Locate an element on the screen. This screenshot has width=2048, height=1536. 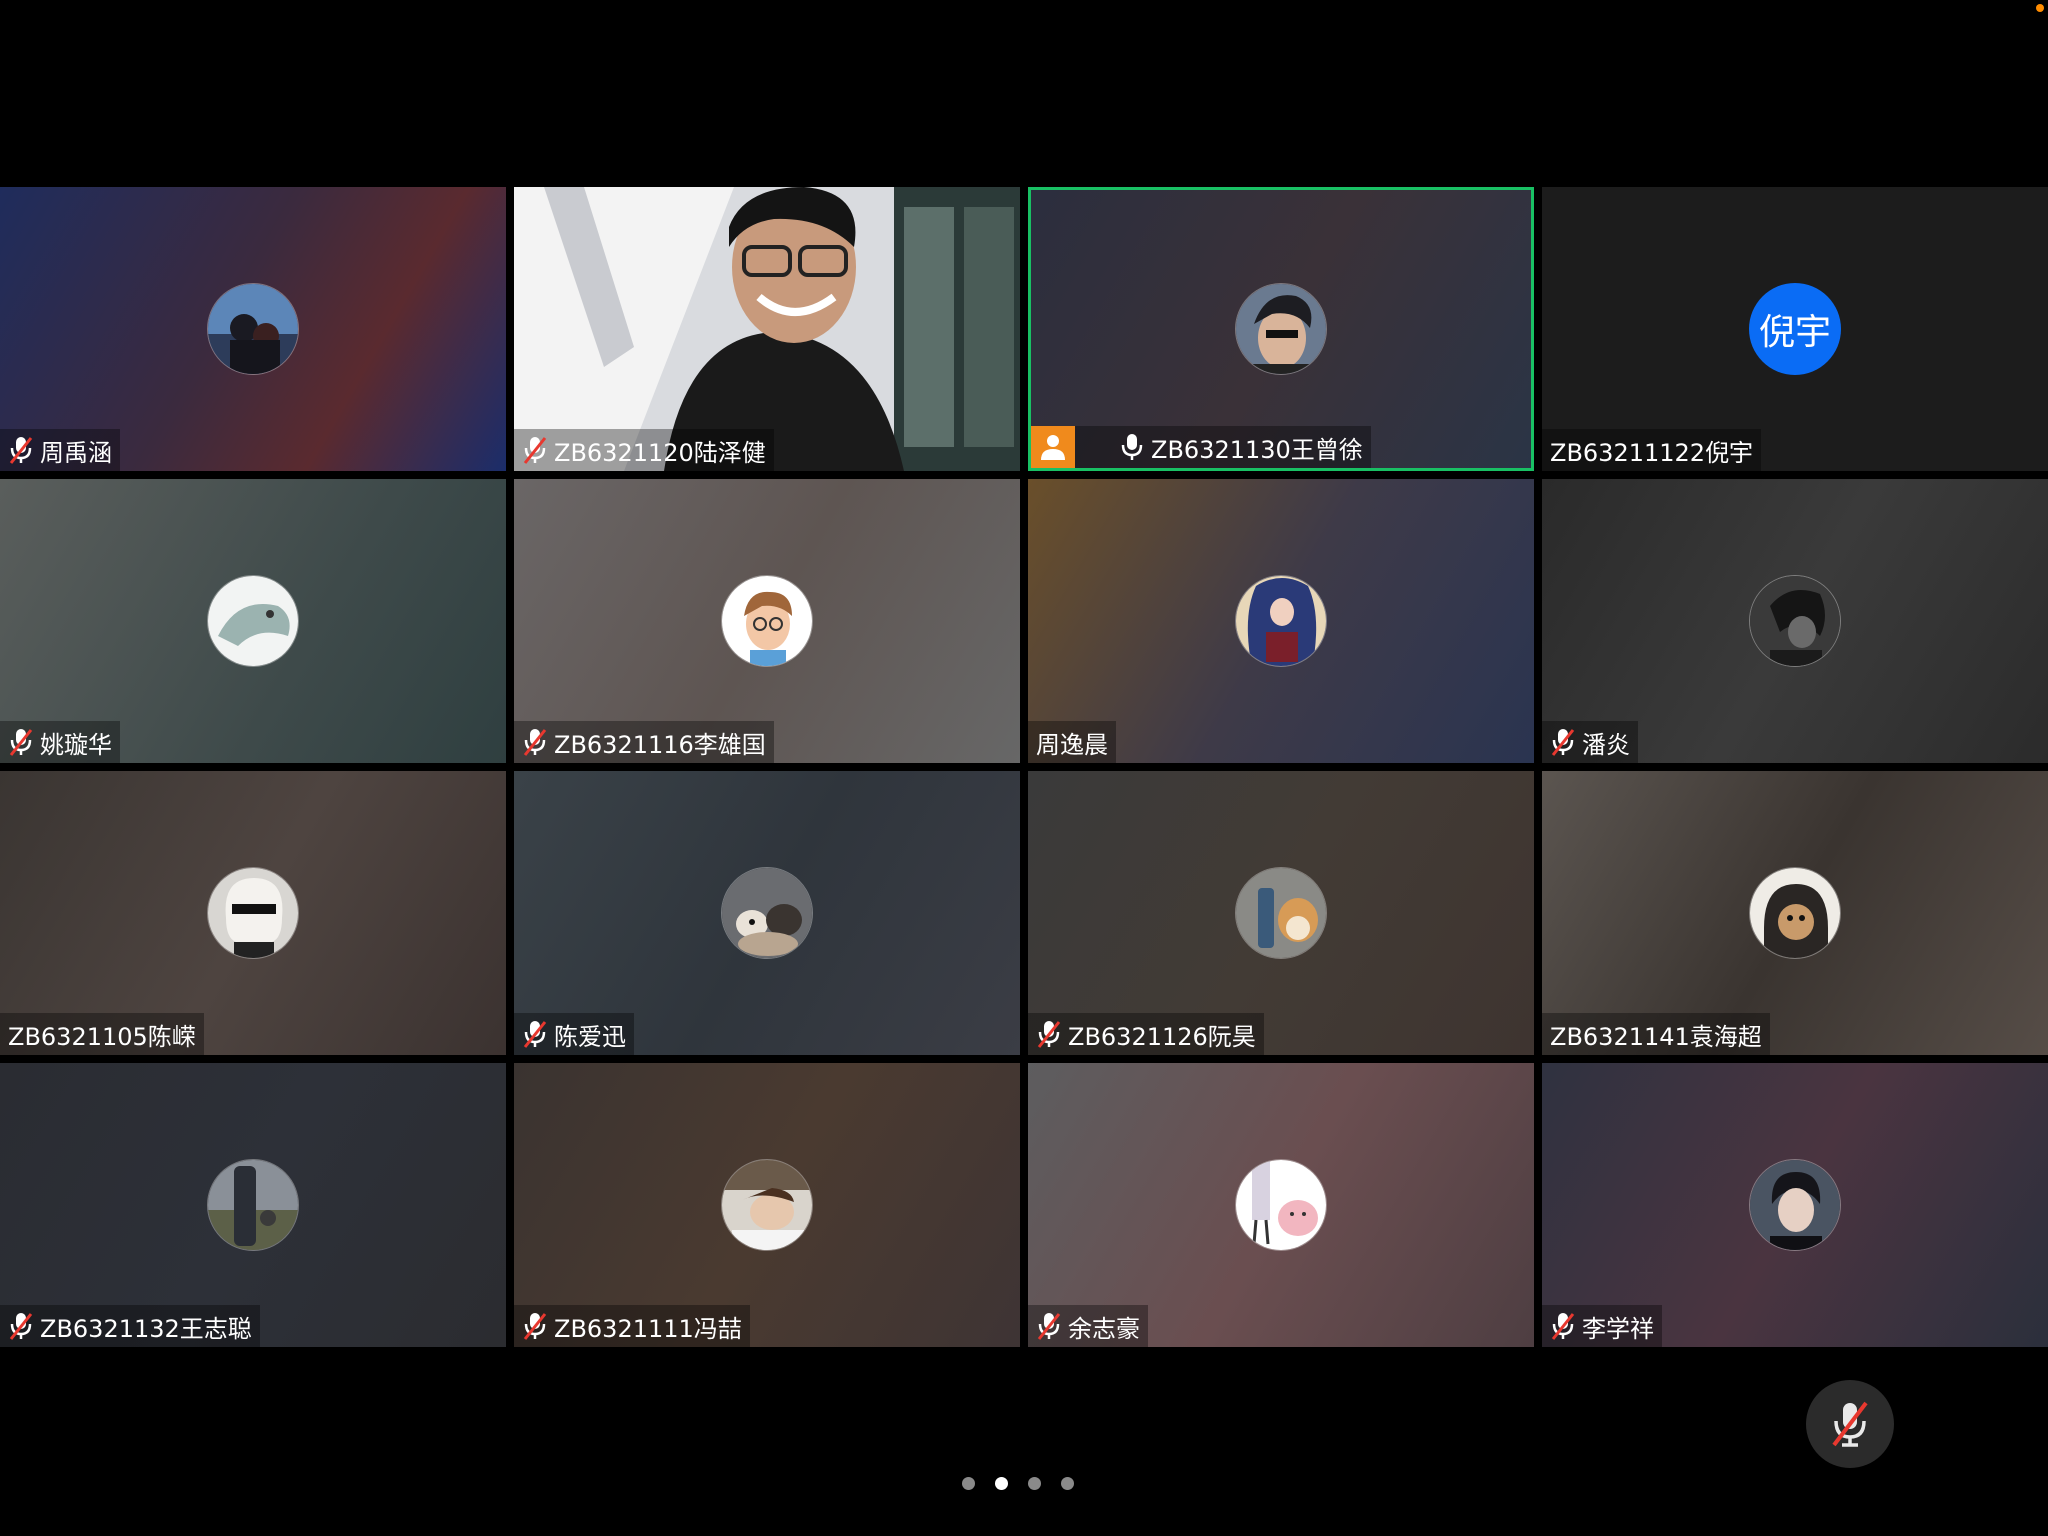
participant-name-bar: ZB63211122倪宇 is located at coordinates (1652, 450).